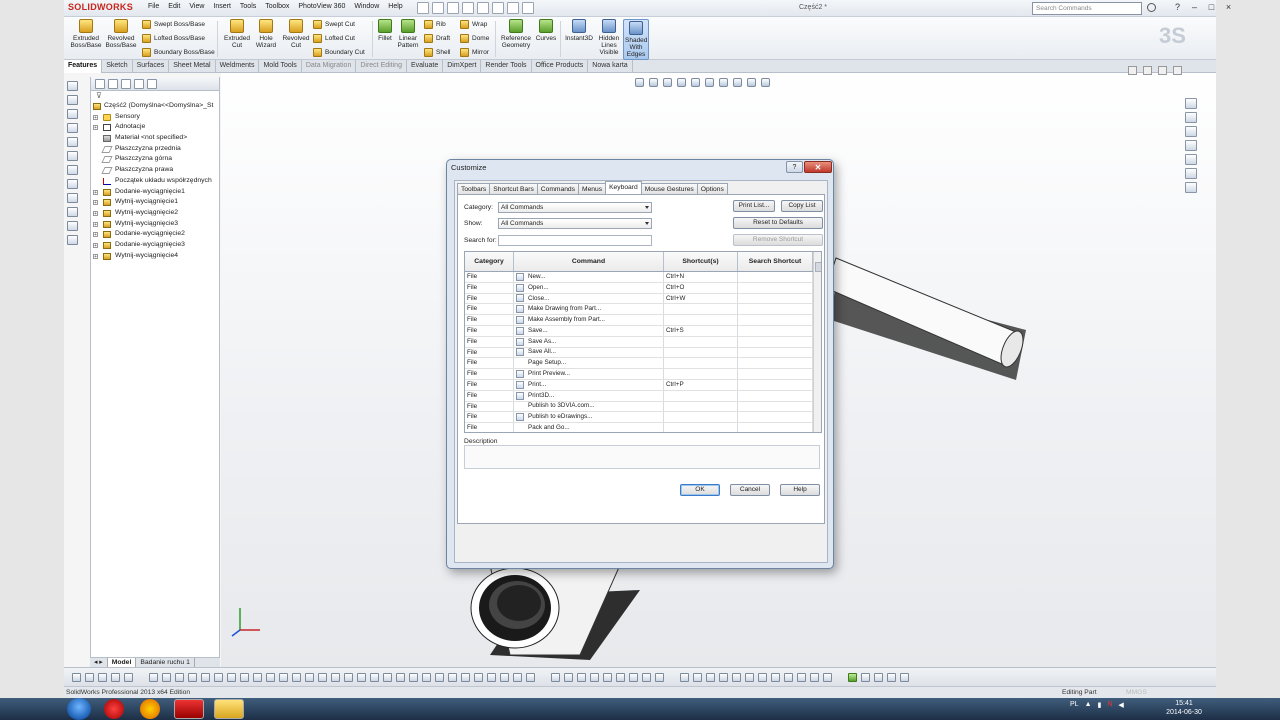 This screenshot has height=720, width=1280. I want to click on scrollbar-thumb, so click(818, 267).